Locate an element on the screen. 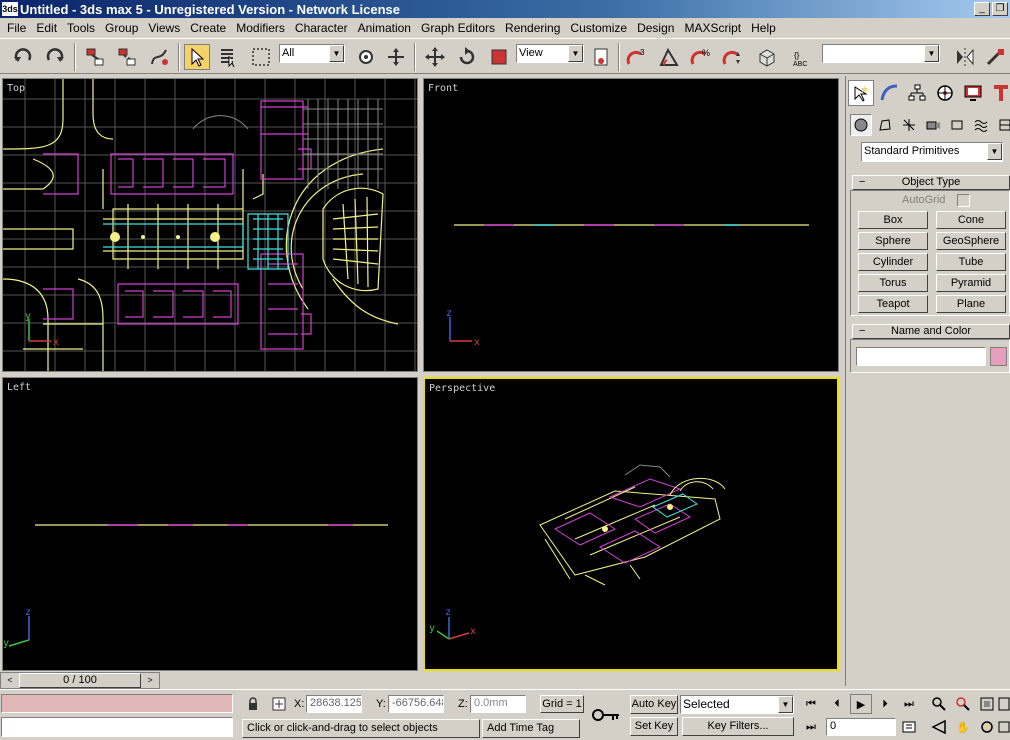 The height and width of the screenshot is (740, 1010). abc-named-set-icon: {​} ABC is located at coordinates (803, 57).